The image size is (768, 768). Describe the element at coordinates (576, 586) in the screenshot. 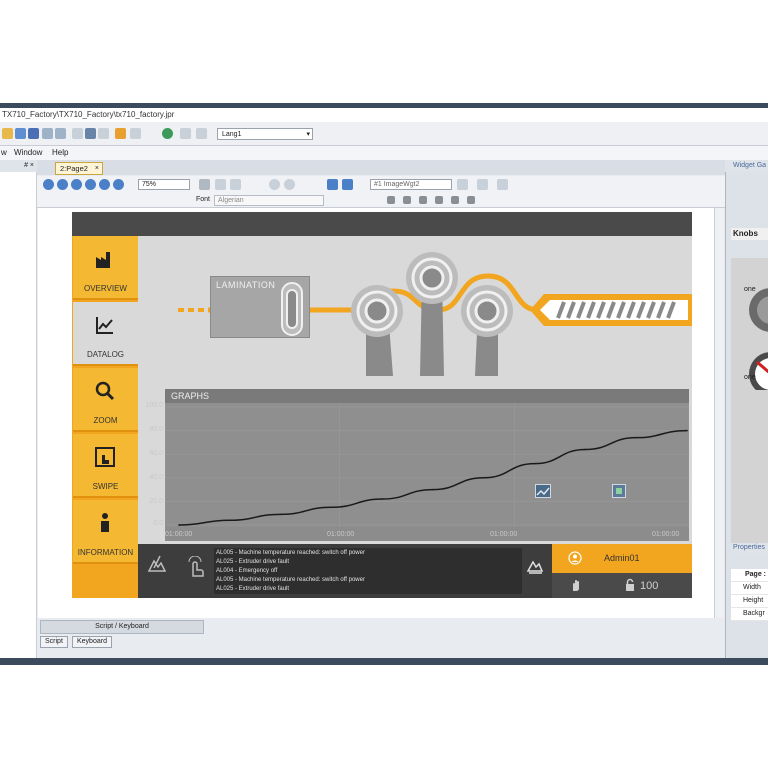

I see `hand-icon` at that location.